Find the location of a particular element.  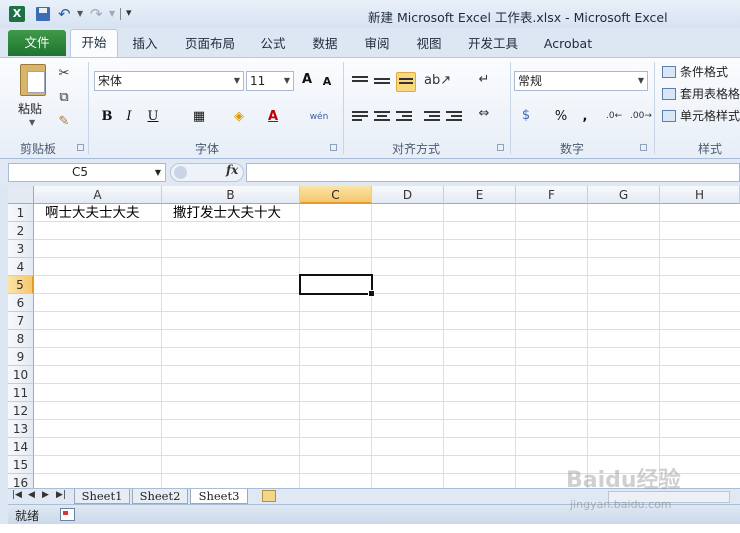

macro-record-icon is located at coordinates (67, 514).